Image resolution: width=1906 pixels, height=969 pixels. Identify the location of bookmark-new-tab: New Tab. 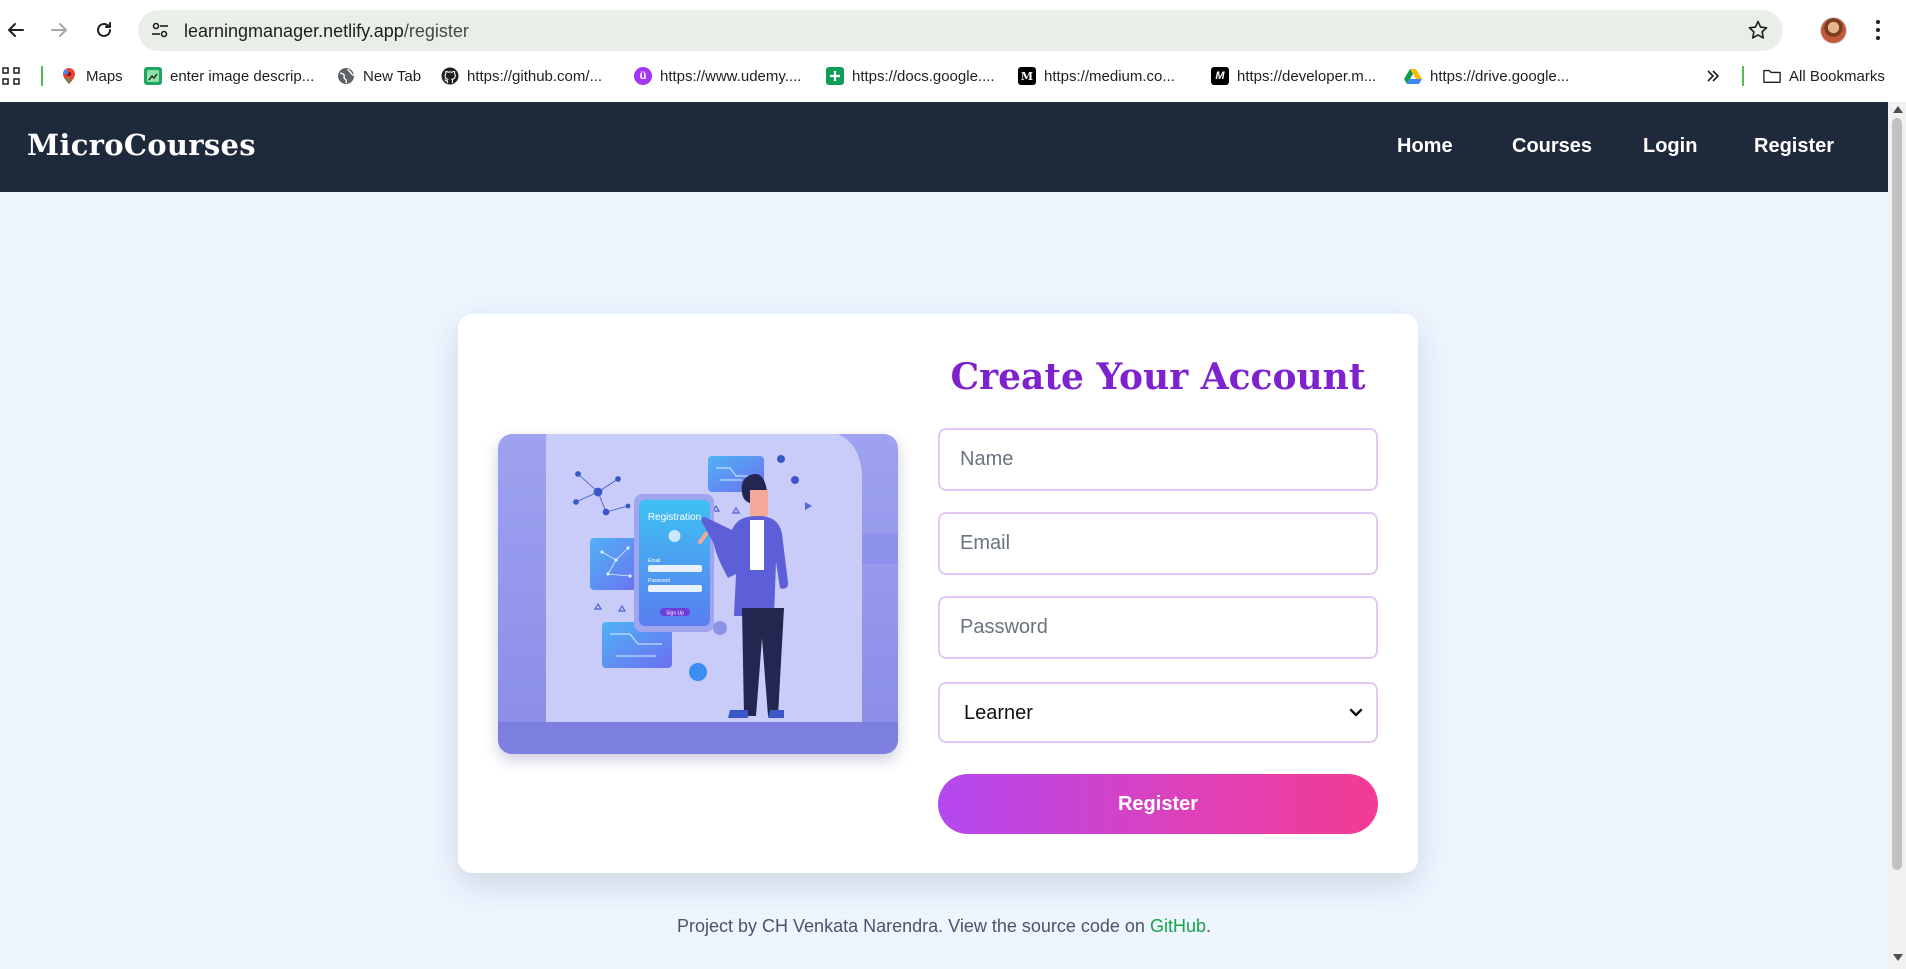
(379, 76).